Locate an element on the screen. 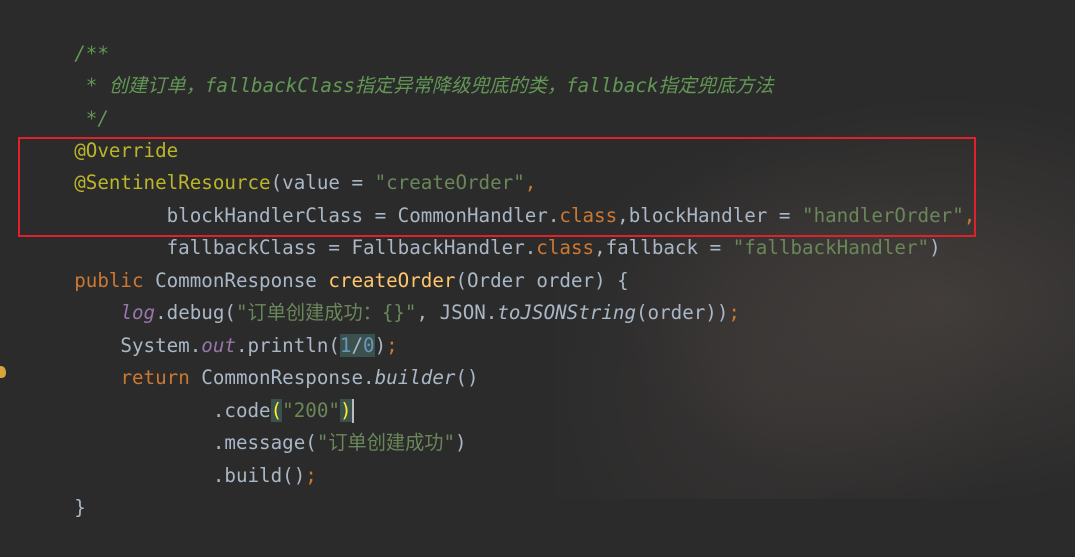 This screenshot has width=1075, height=557. doc-comment-text: 指定兜底方法 is located at coordinates (716, 85).